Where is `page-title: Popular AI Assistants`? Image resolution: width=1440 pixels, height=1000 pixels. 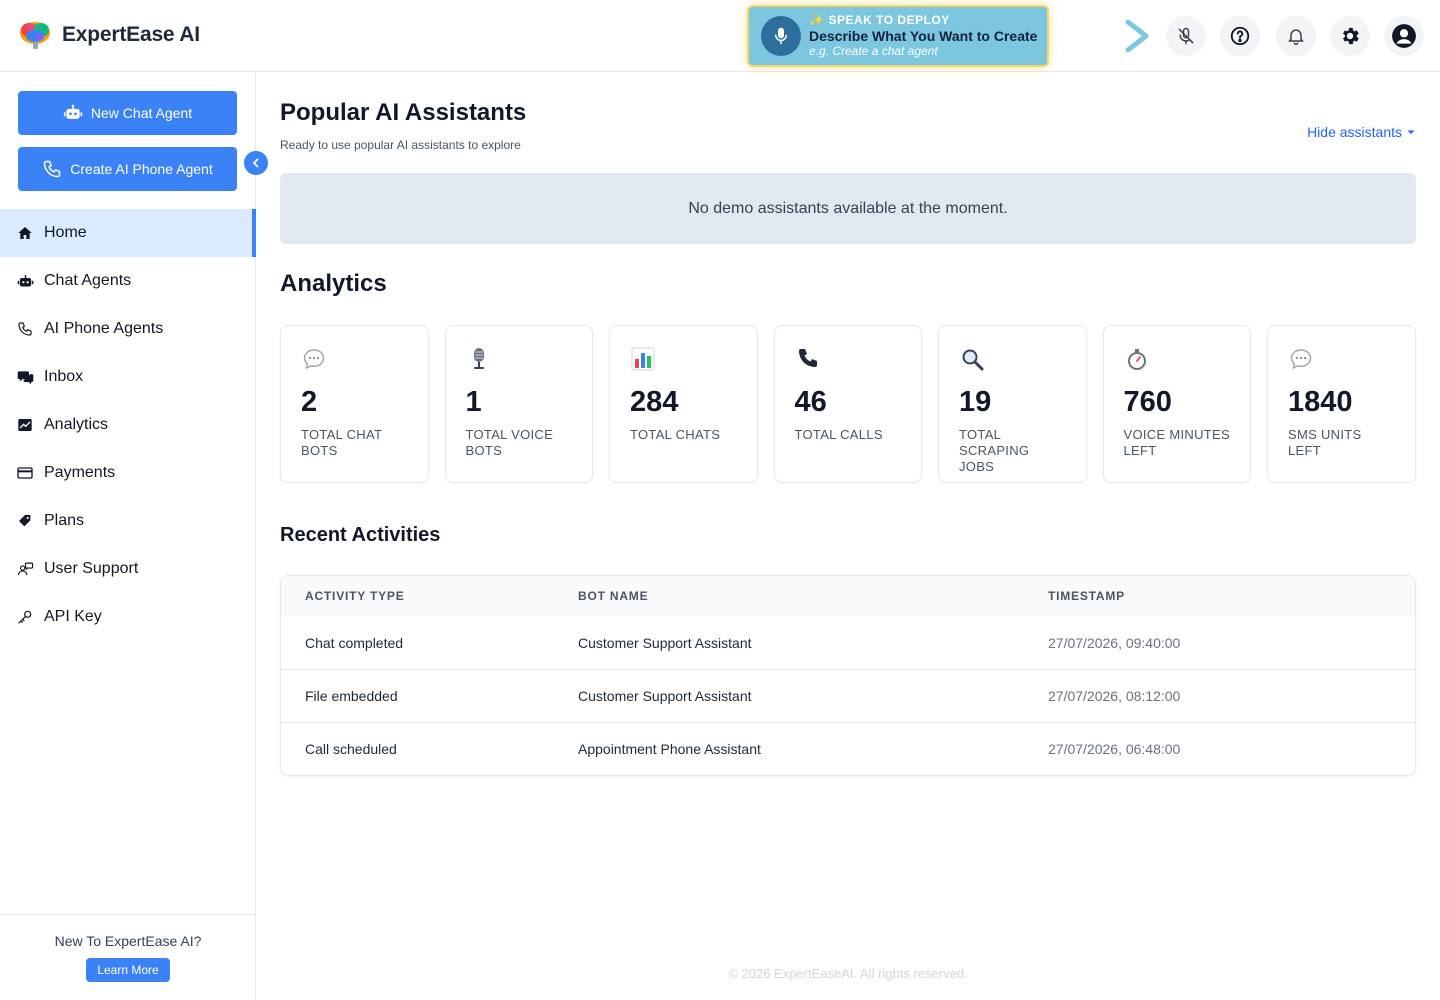 page-title: Popular AI Assistants is located at coordinates (403, 112).